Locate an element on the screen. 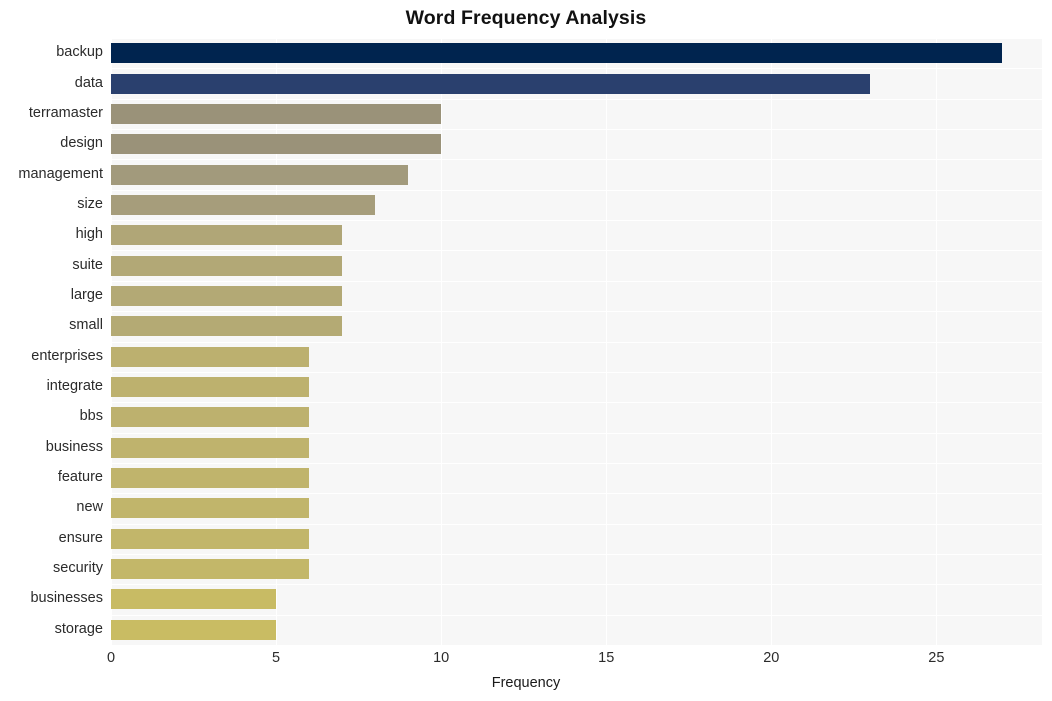  x-tick-label-25: 25 is located at coordinates (936, 658).